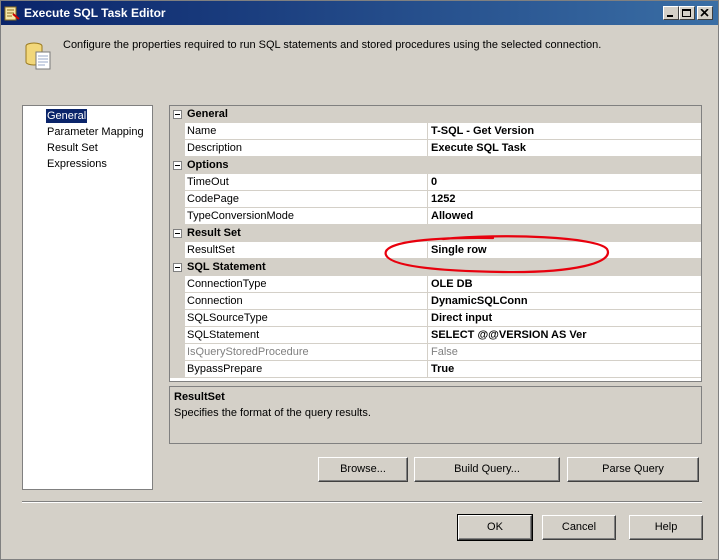 This screenshot has height=560, width=719. What do you see at coordinates (671, 13) in the screenshot?
I see `minimize-button` at bounding box center [671, 13].